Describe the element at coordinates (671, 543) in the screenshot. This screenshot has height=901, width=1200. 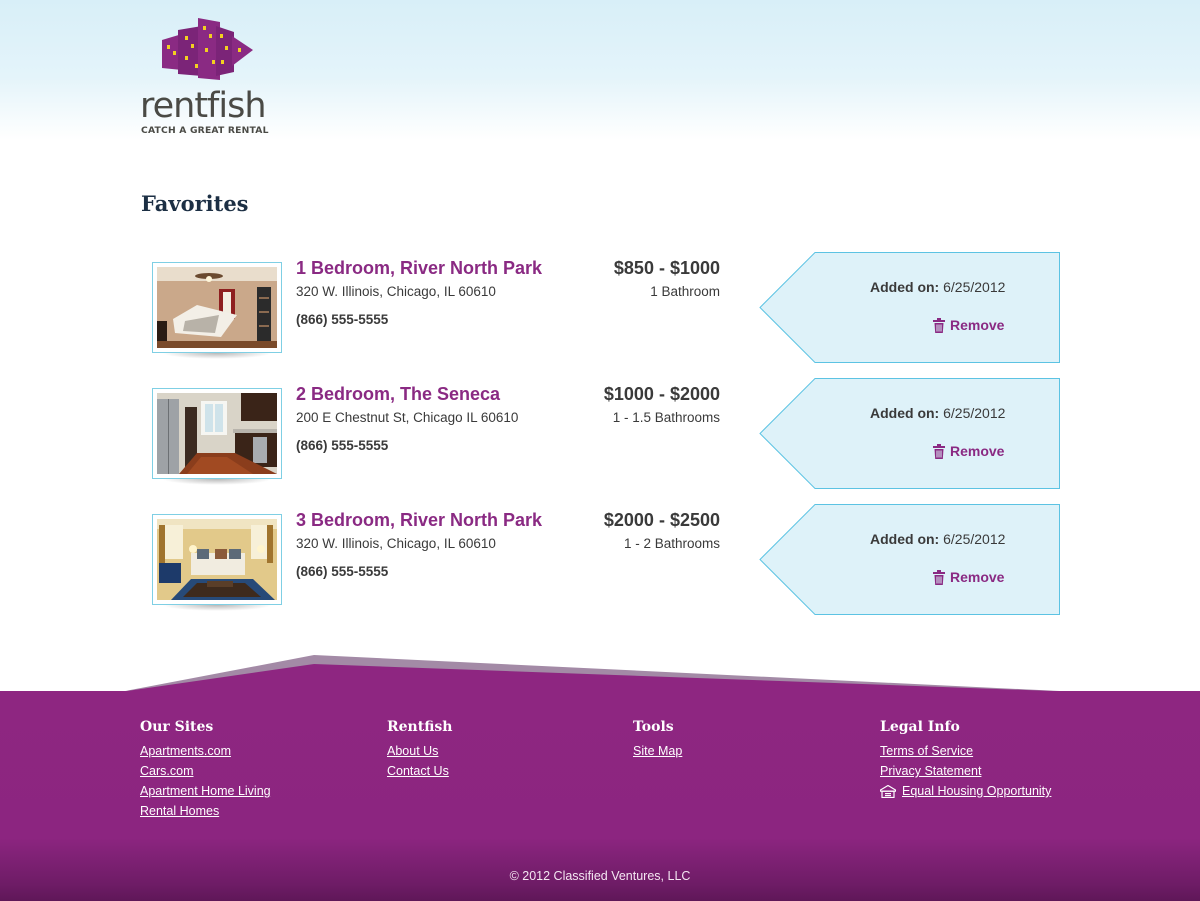
I see `listing-bathrooms: 1 - 2 Bathrooms` at that location.